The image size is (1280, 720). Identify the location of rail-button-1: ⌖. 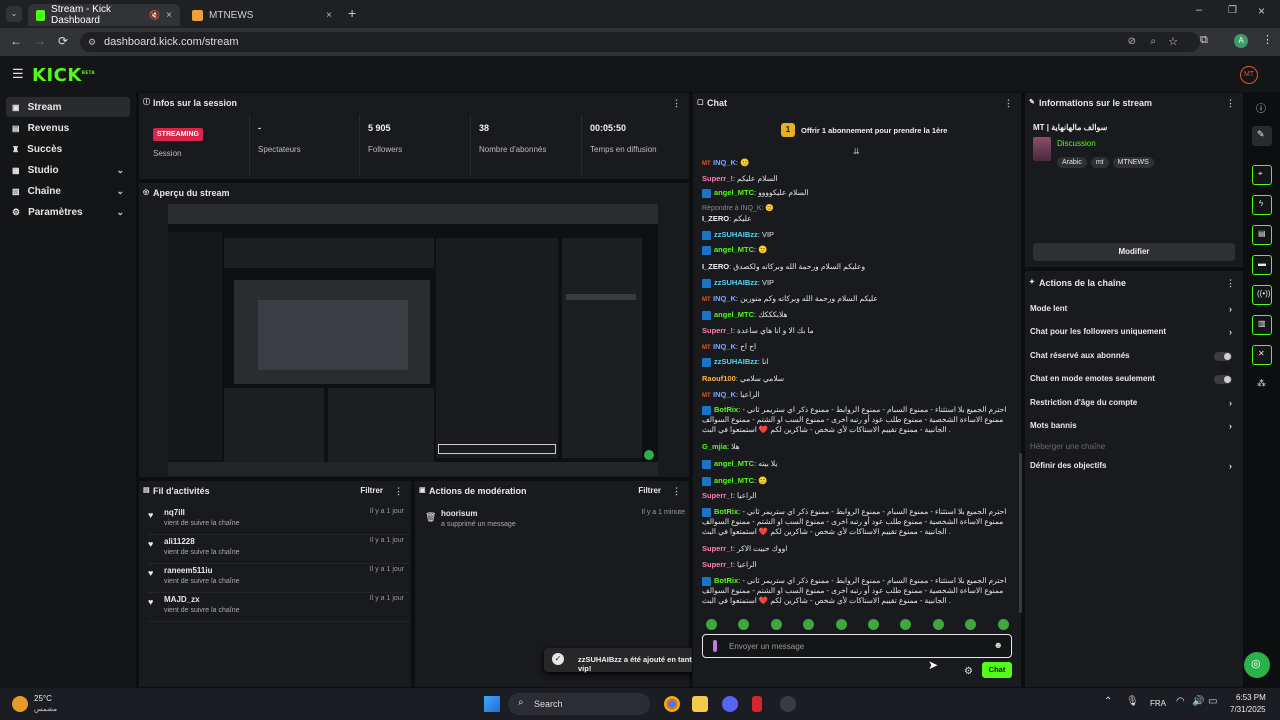
(1262, 175).